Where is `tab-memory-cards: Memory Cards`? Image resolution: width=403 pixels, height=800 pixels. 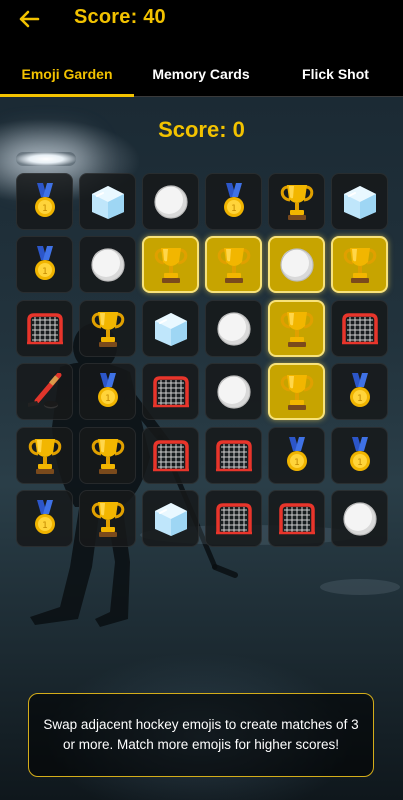
tab-memory-cards: Memory Cards is located at coordinates (201, 74).